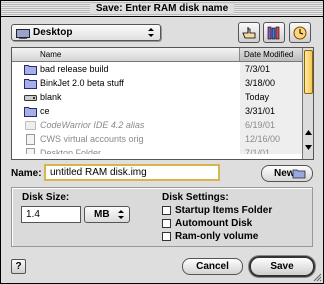 This screenshot has height=284, width=324. What do you see at coordinates (51, 97) in the screenshot?
I see `file-name: blank` at bounding box center [51, 97].